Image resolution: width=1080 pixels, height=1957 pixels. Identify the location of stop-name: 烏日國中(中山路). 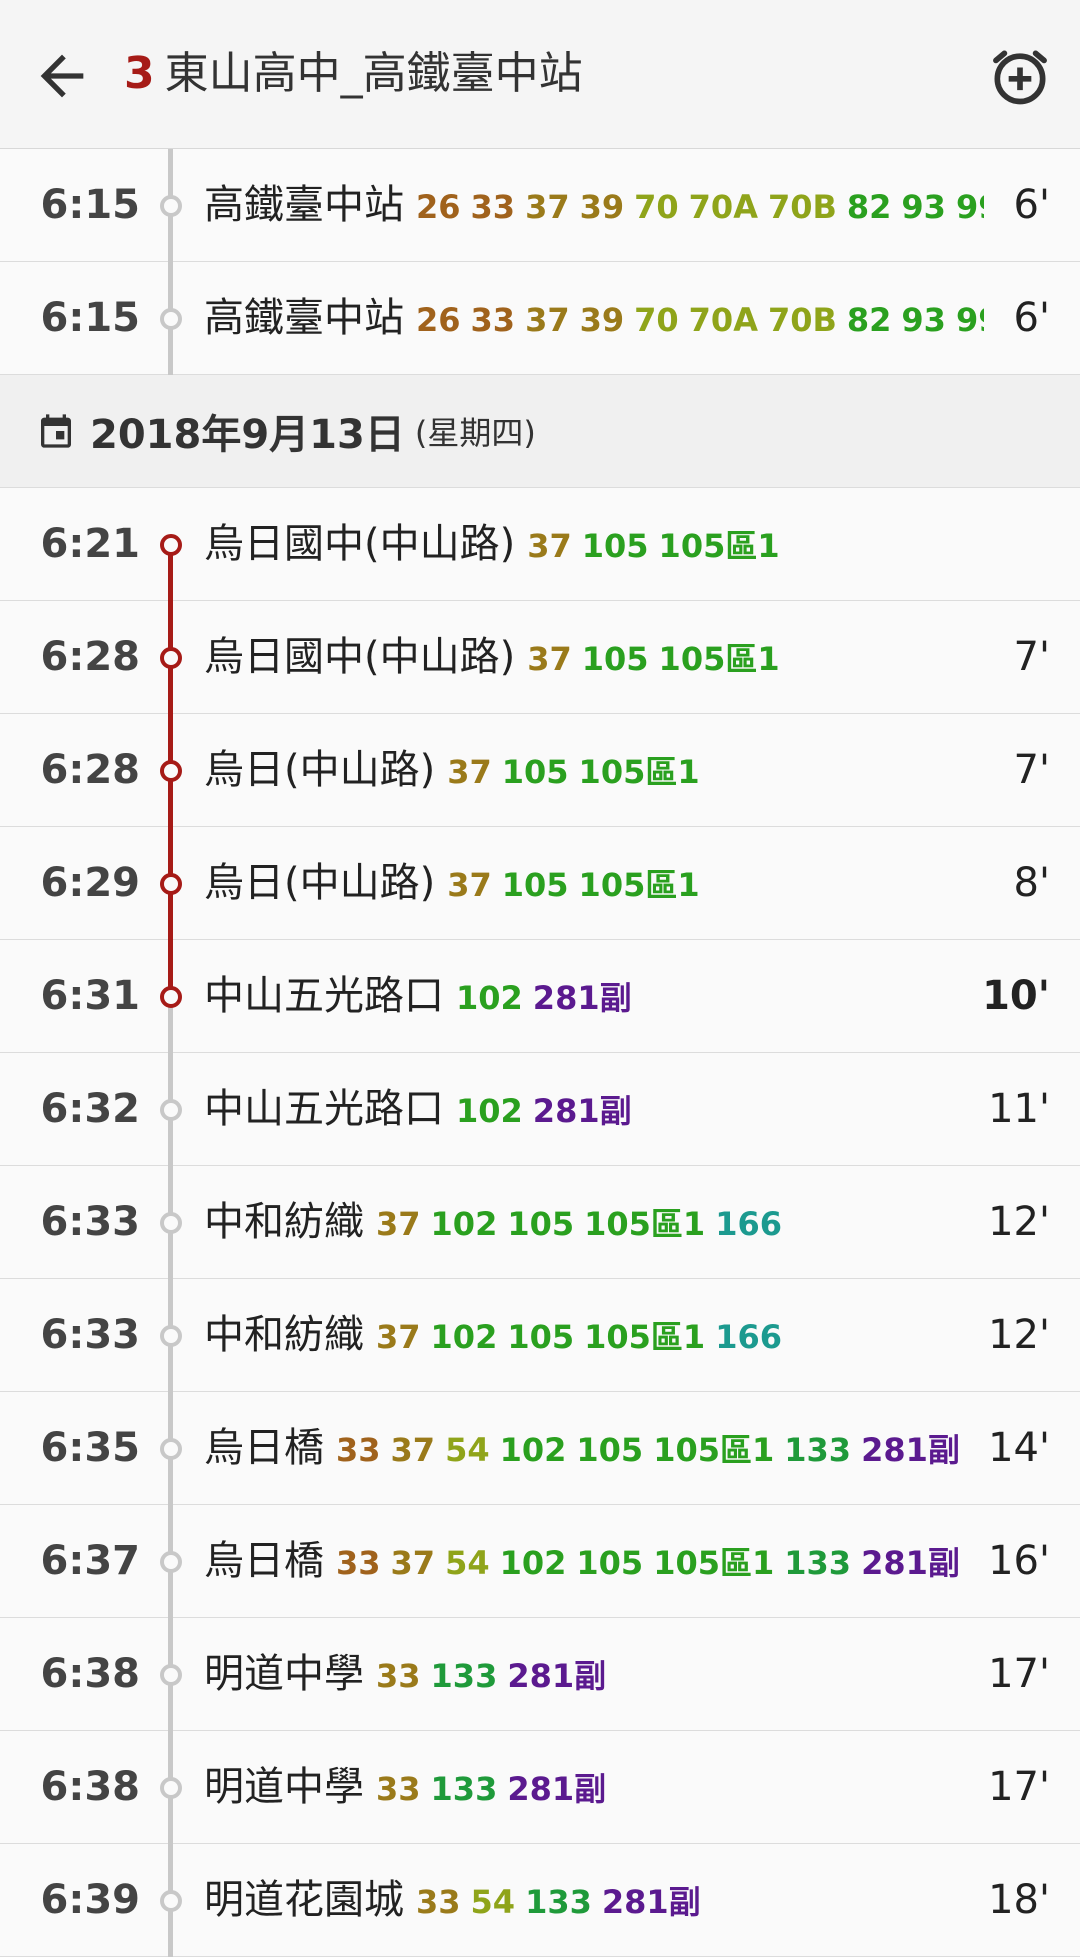
(360, 544).